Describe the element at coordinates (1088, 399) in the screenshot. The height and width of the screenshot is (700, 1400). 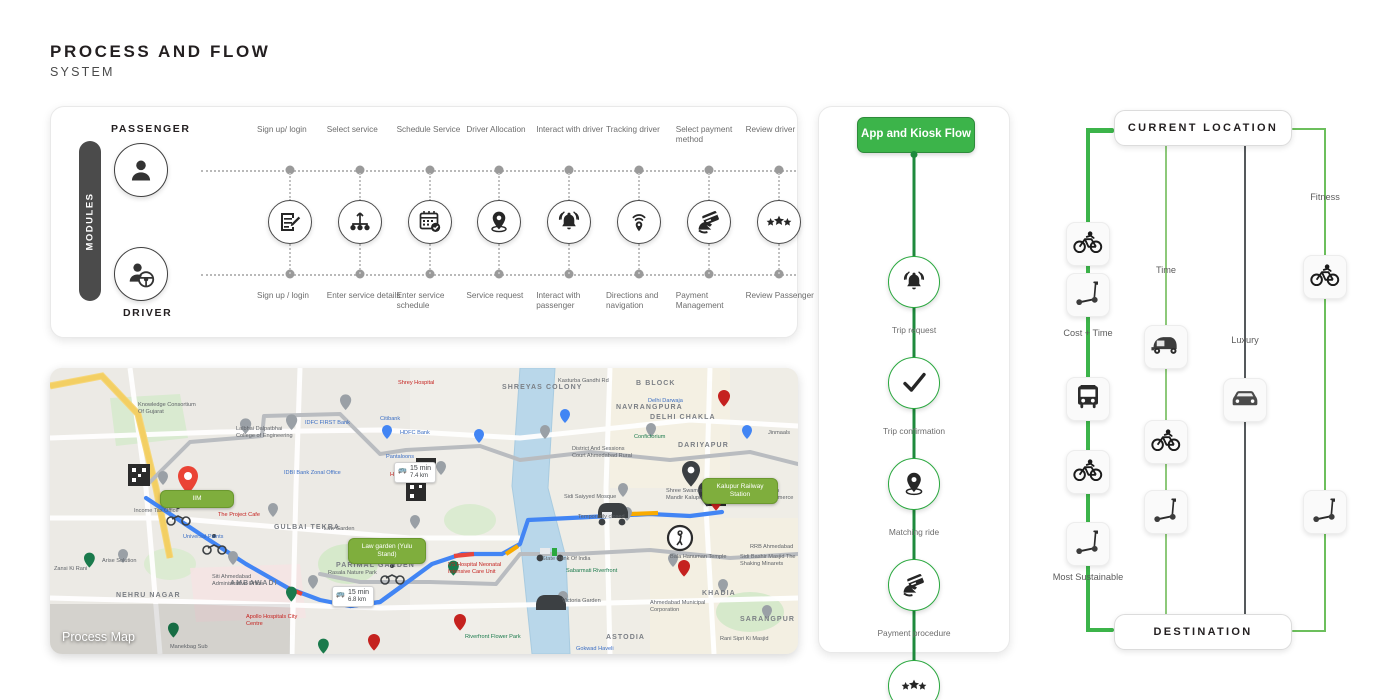
I see `mode-card-bus` at that location.